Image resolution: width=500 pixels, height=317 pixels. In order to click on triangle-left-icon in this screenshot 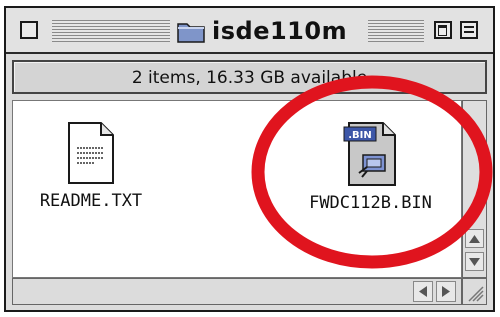, I will do `click(423, 291)`.